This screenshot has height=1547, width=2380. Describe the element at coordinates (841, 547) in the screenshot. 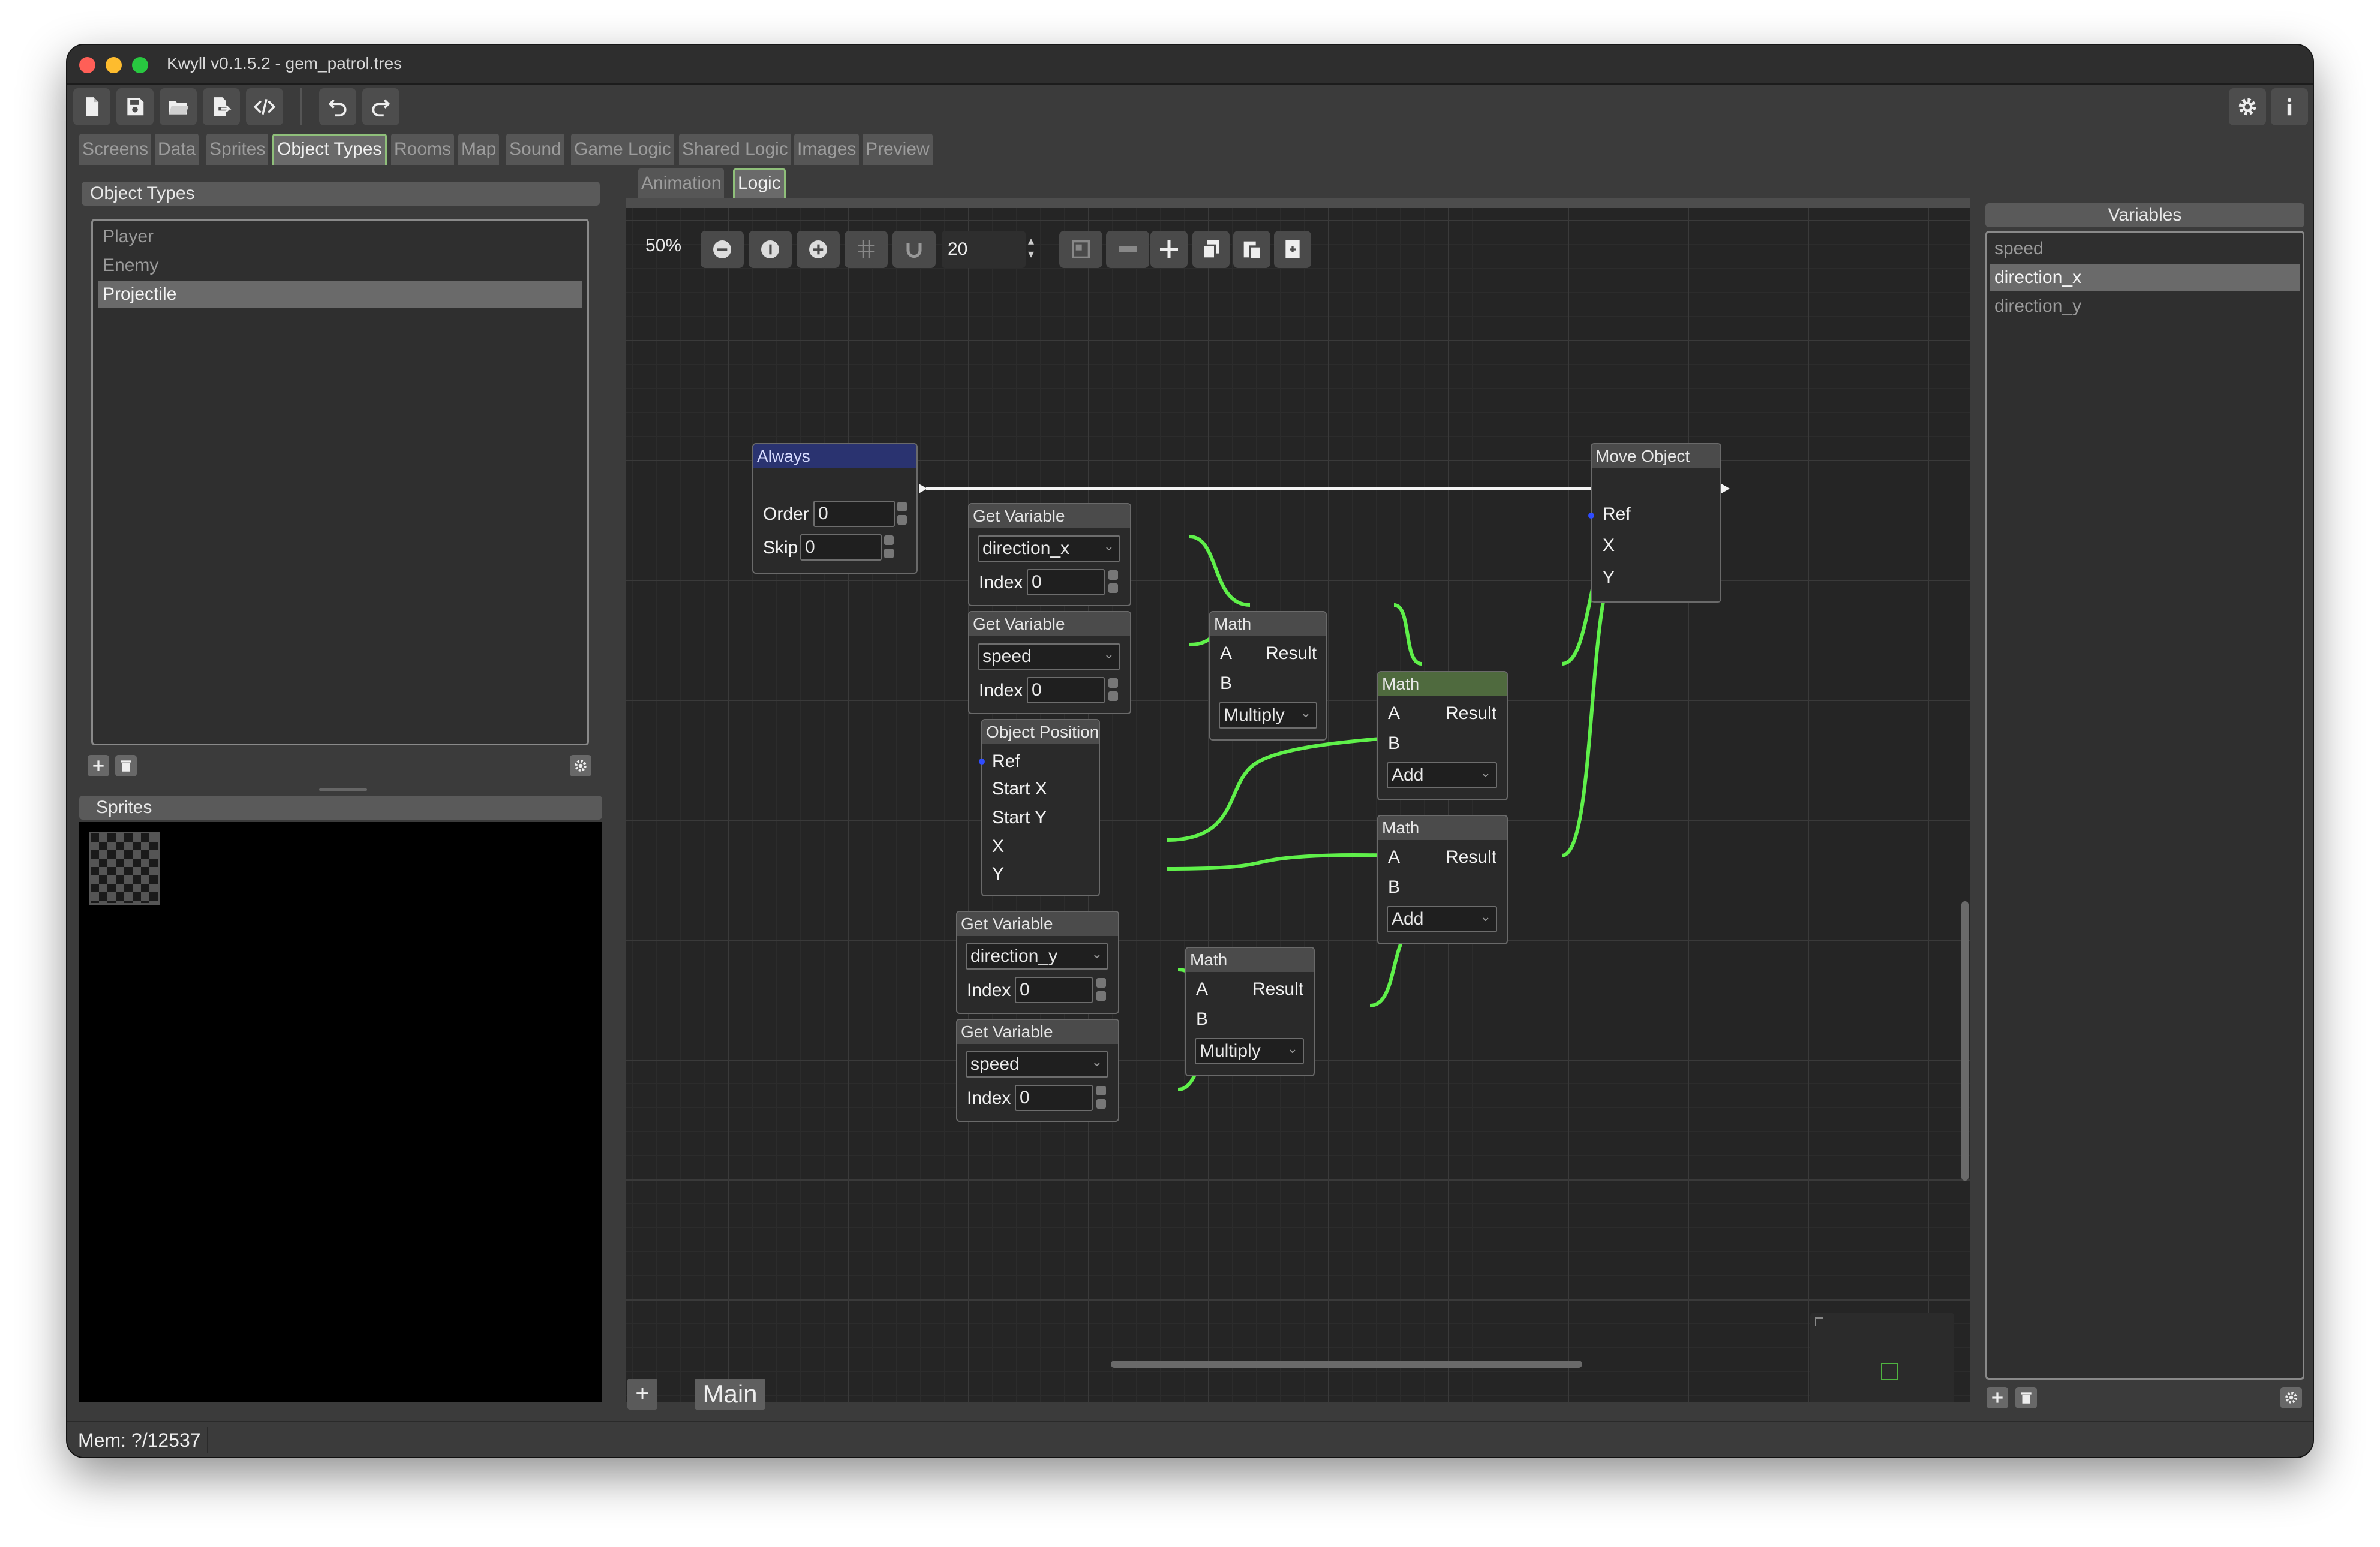

I see `skip-input: 0` at that location.